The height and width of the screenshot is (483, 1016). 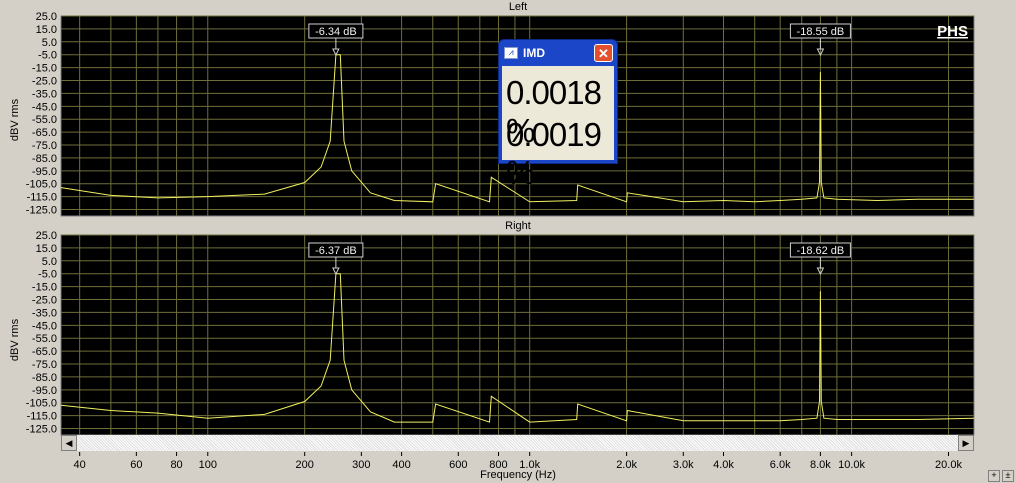 What do you see at coordinates (361, 465) in the screenshot?
I see `x-tick-label: 300` at bounding box center [361, 465].